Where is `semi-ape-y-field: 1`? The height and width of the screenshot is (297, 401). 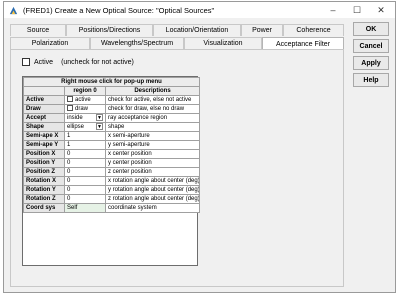
semi-ape-y-field: 1 is located at coordinates (85, 145).